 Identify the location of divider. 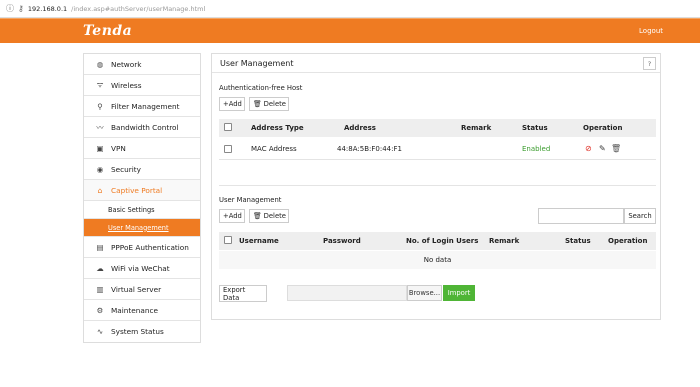
(437, 185).